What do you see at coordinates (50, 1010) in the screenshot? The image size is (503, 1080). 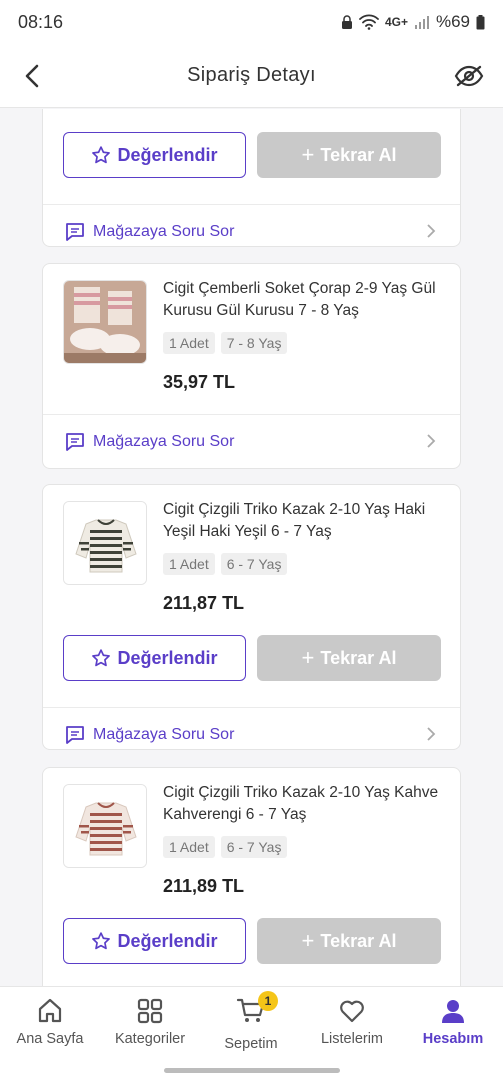 I see `home-icon` at bounding box center [50, 1010].